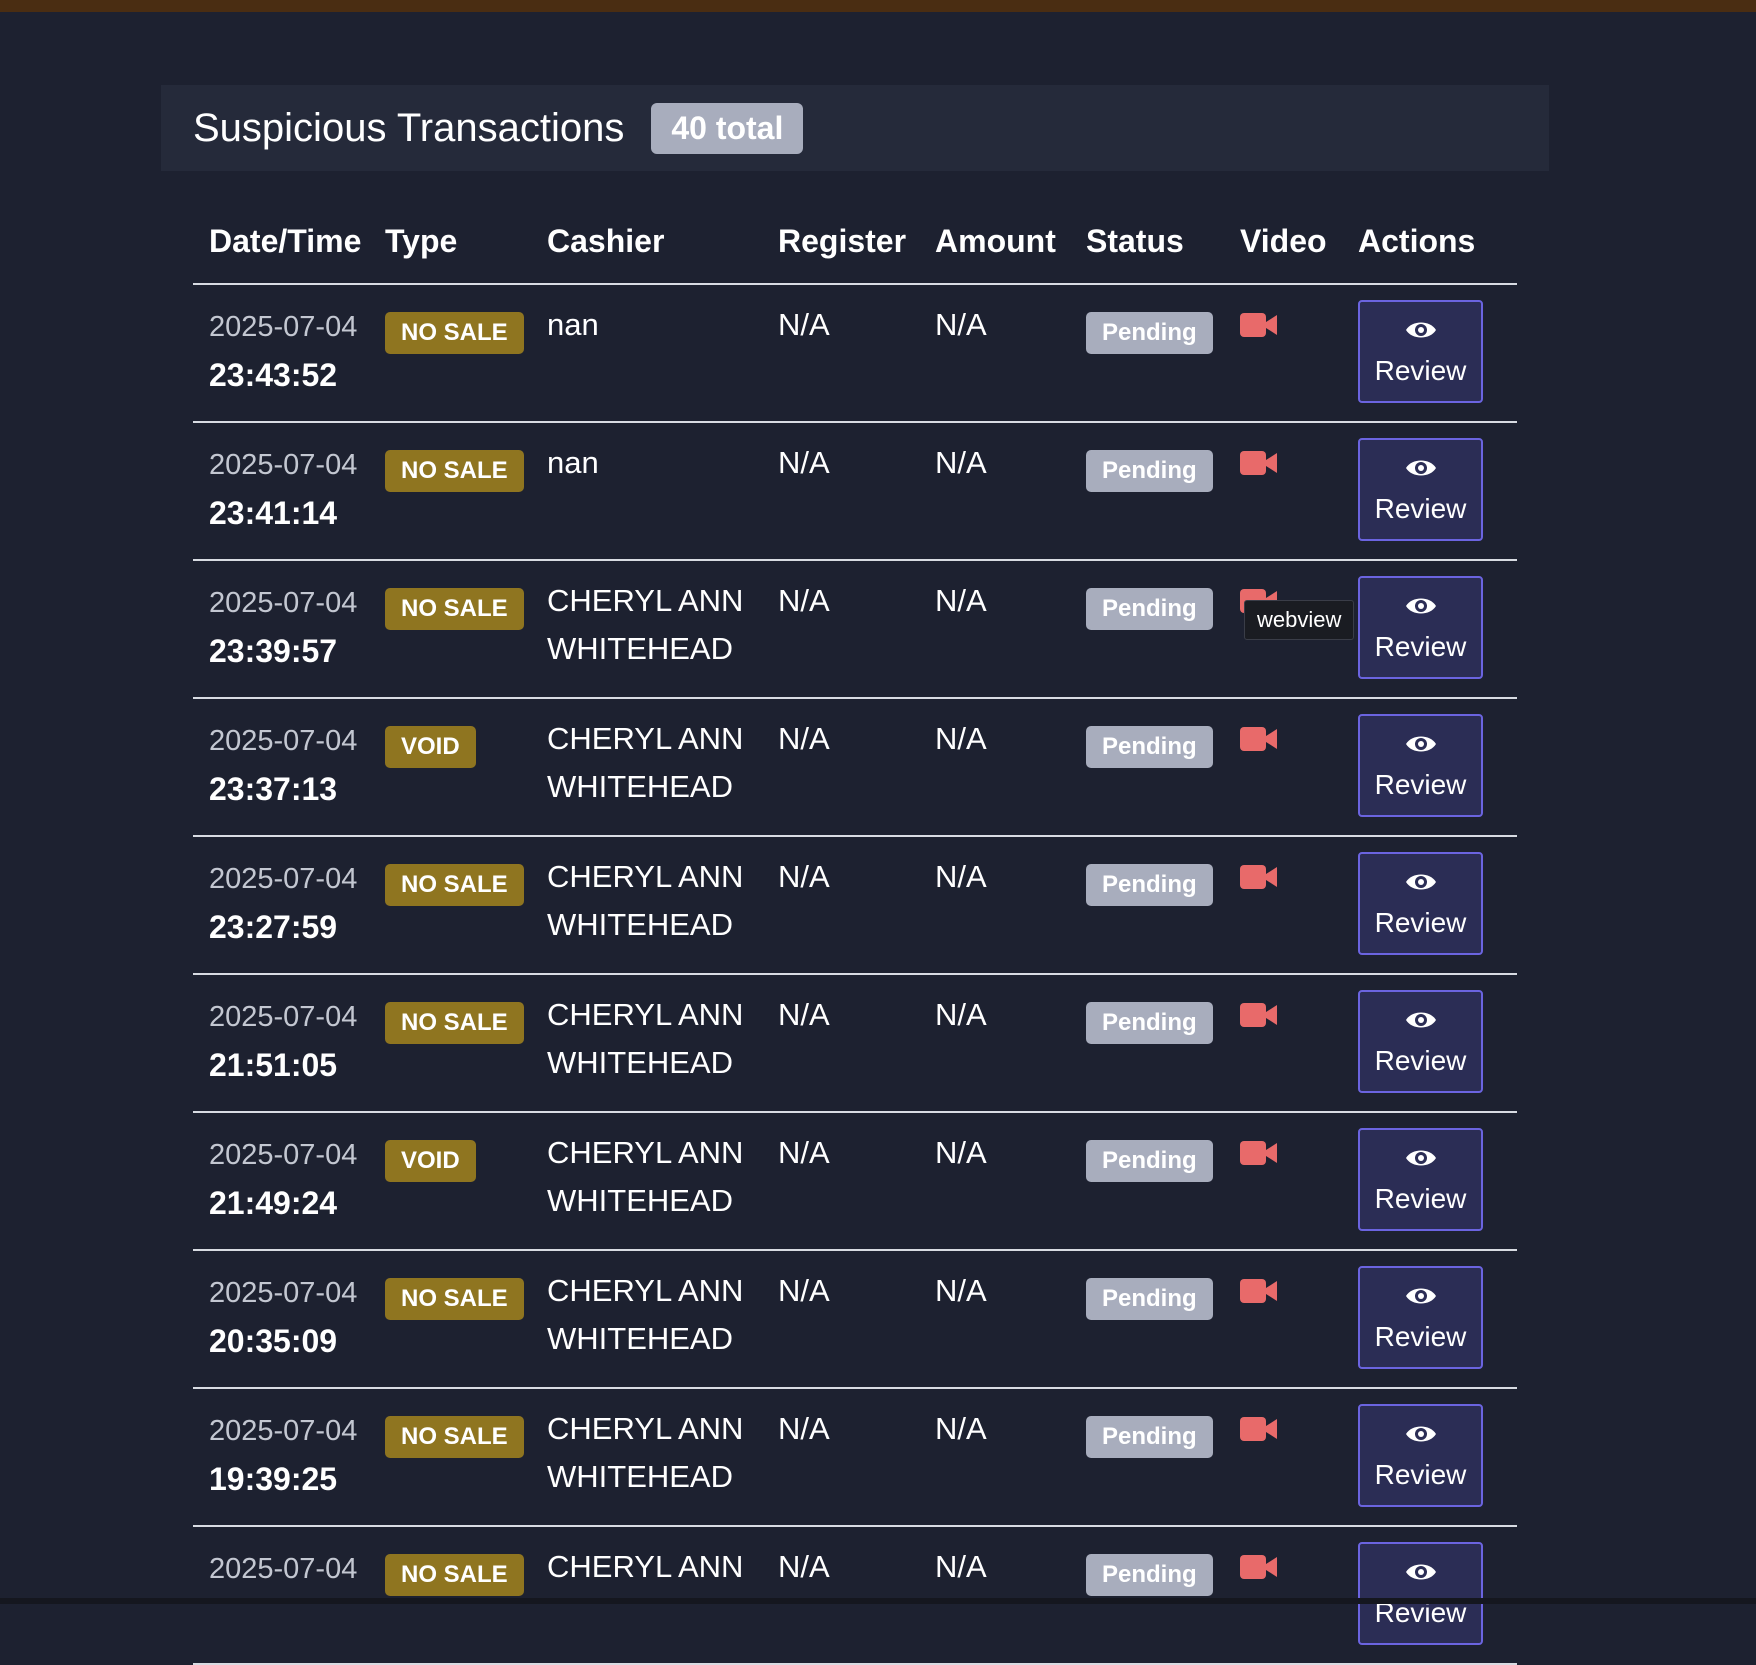  I want to click on panel-title: Suspicious Transactions, so click(409, 127).